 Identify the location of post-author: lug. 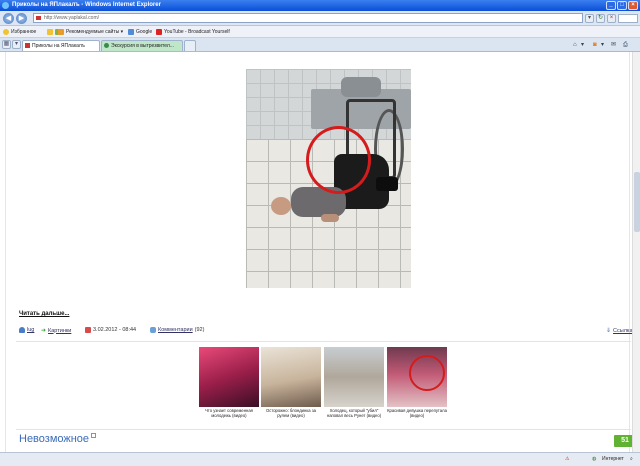
(26, 330).